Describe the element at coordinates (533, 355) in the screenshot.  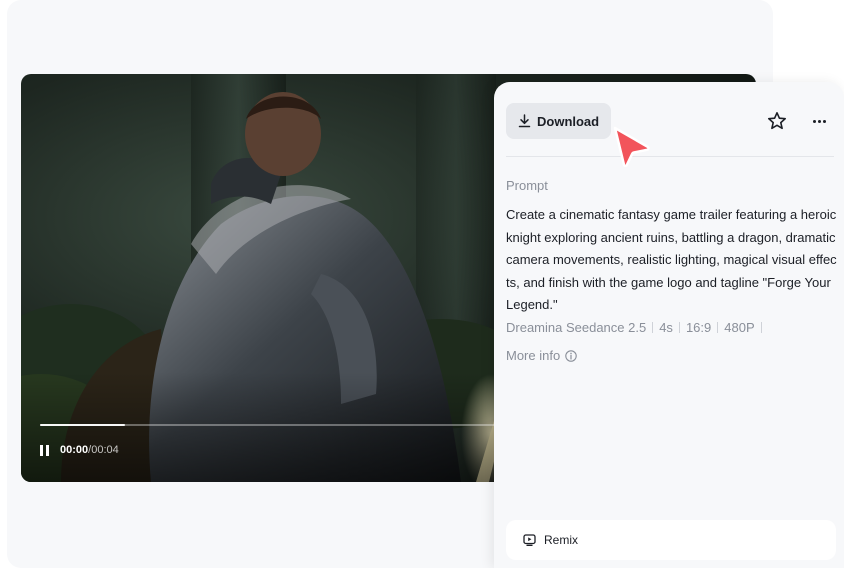
I see `more-info-label: More info` at that location.